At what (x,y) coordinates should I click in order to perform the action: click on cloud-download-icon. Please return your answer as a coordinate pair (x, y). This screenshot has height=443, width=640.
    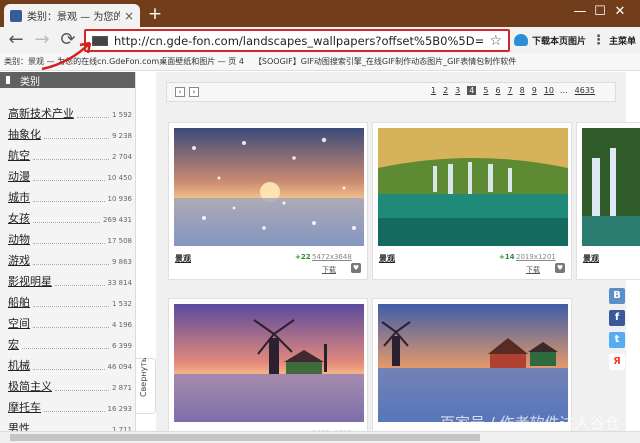
    Looking at the image, I should click on (521, 40).